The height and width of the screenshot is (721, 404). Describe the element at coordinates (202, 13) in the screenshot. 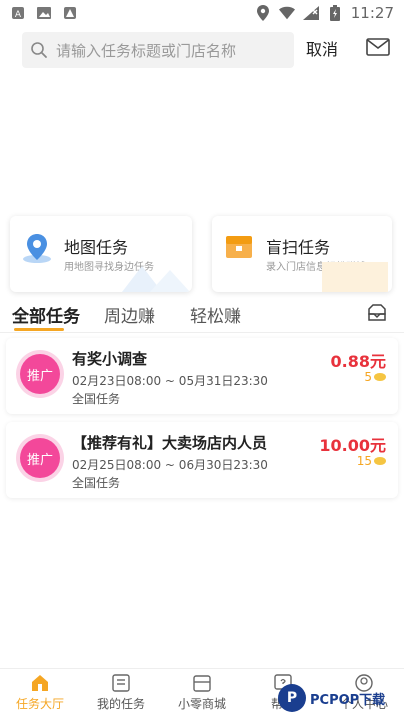

I see `status-bar: A 11:27` at that location.